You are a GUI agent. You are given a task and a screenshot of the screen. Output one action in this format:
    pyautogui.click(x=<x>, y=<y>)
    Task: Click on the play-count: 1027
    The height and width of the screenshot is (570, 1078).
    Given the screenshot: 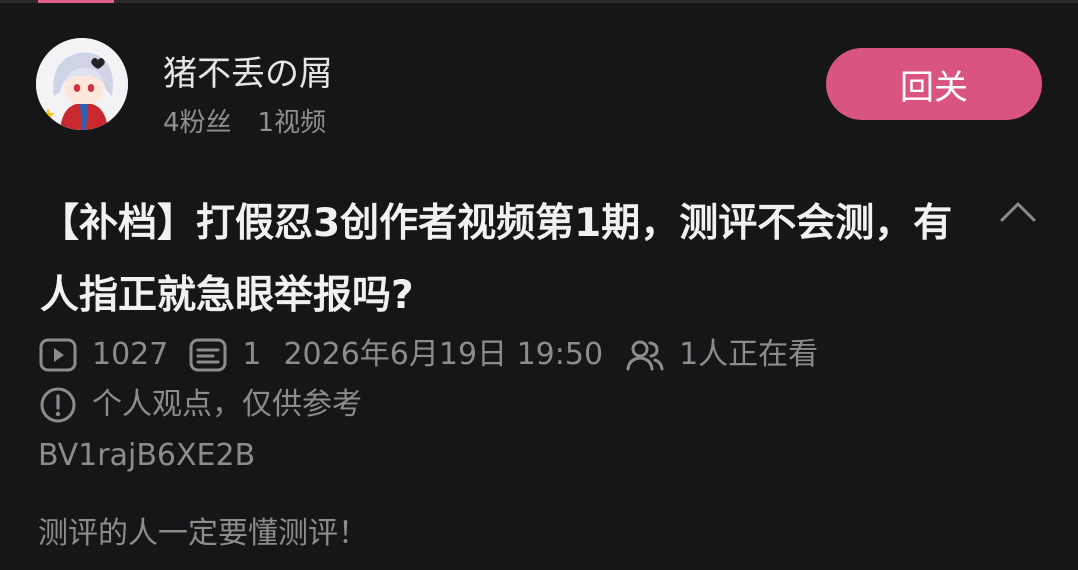 What is the action you would take?
    pyautogui.click(x=103, y=355)
    